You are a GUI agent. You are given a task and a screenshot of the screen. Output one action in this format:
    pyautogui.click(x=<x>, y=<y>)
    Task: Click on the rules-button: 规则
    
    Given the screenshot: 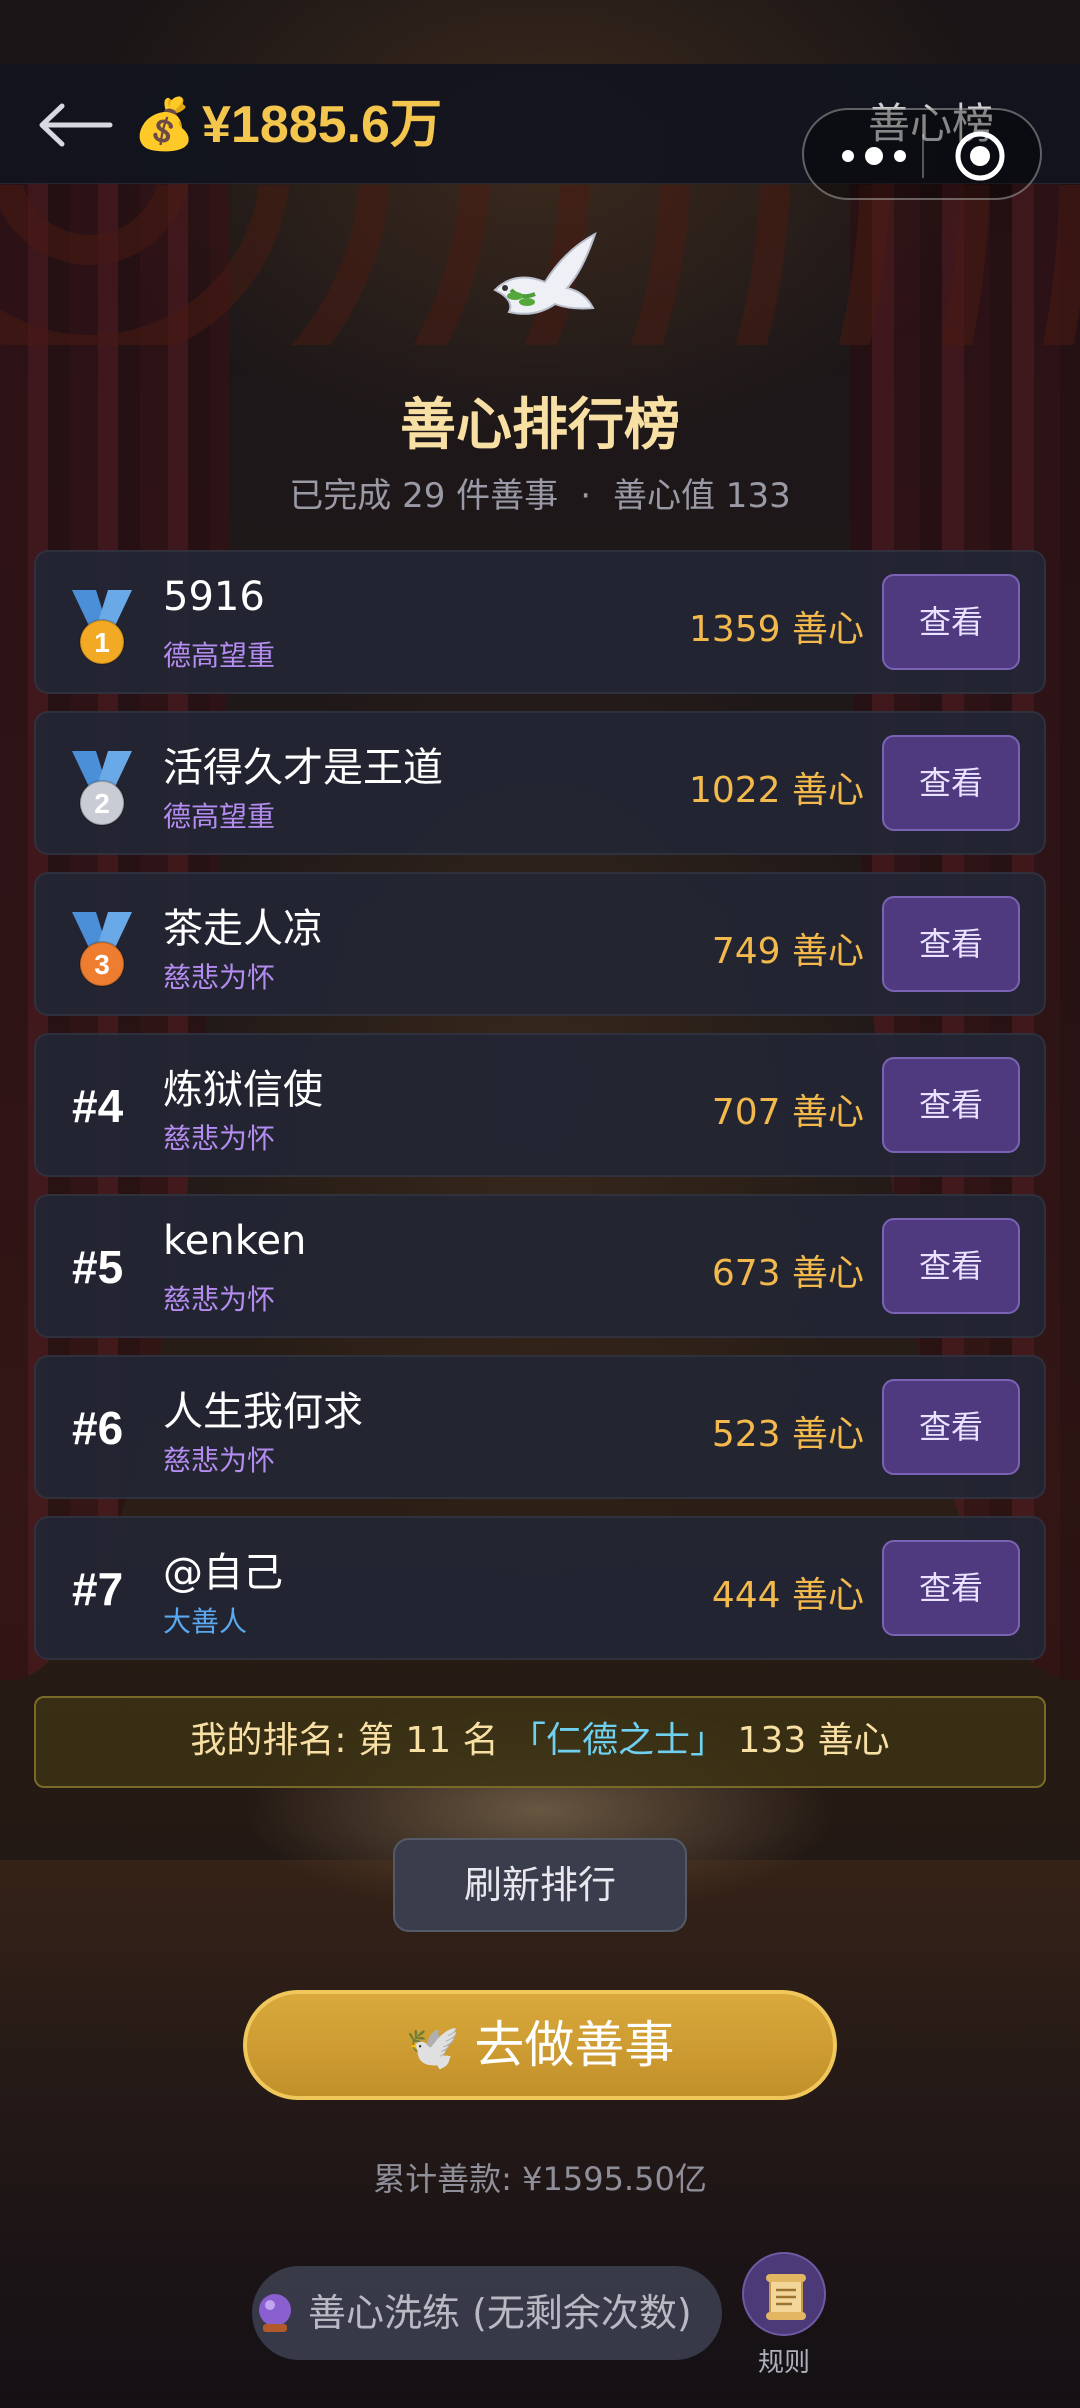 What is the action you would take?
    pyautogui.click(x=784, y=2315)
    